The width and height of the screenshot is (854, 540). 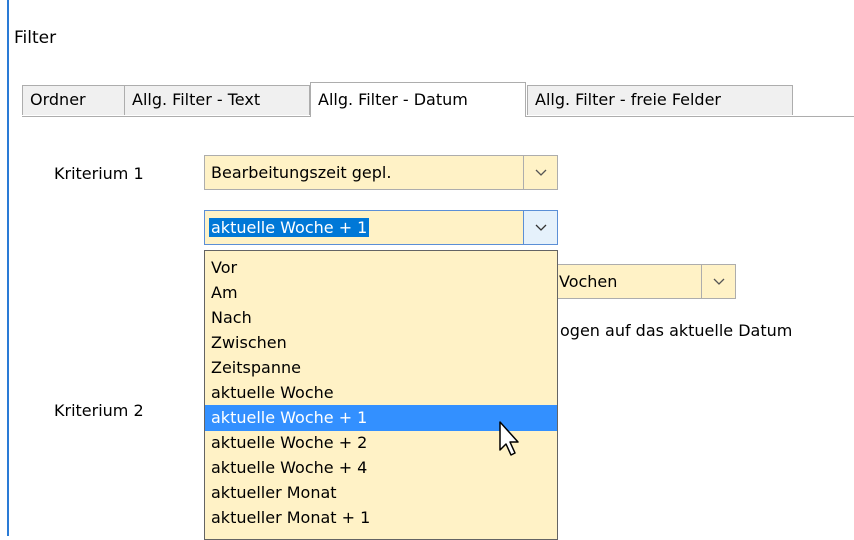 I want to click on kriterium-2-label: Kriterium 2, so click(x=99, y=410).